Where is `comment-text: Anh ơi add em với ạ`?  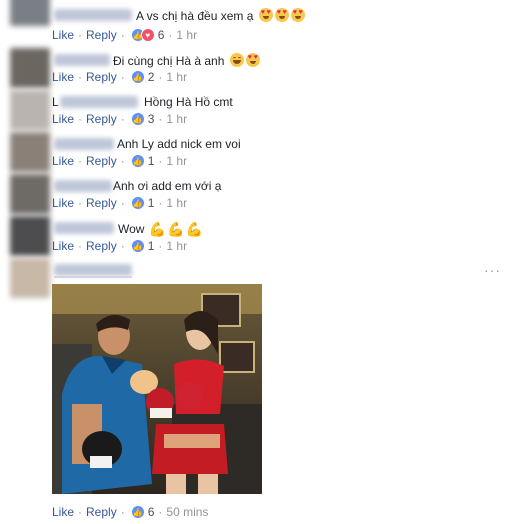
comment-text: Anh ơi add em với ạ is located at coordinates (167, 186).